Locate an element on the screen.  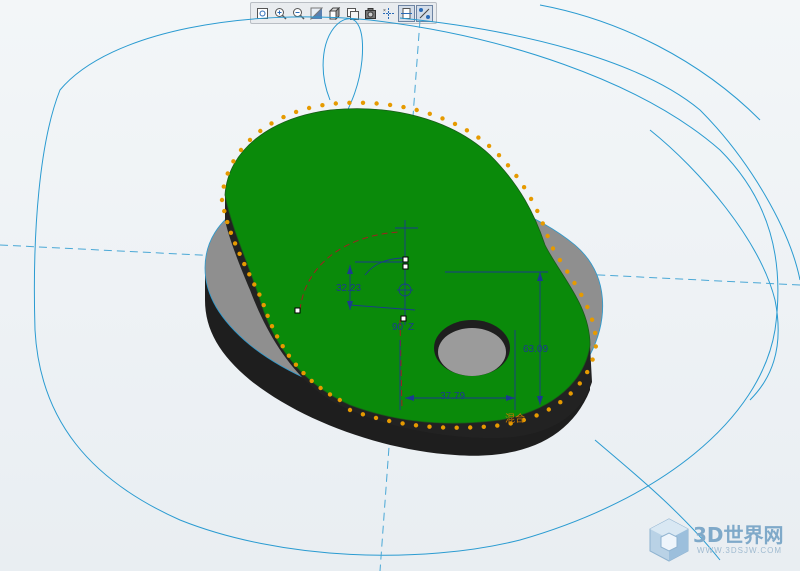
width-dimension: 37.79 is located at coordinates (452, 396).